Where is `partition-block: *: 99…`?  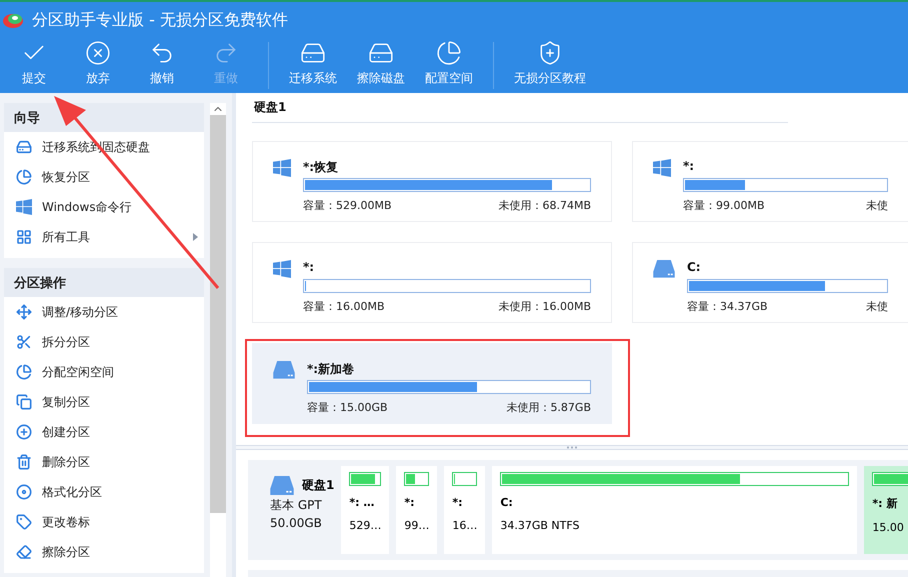 partition-block: *: 99… is located at coordinates (417, 510).